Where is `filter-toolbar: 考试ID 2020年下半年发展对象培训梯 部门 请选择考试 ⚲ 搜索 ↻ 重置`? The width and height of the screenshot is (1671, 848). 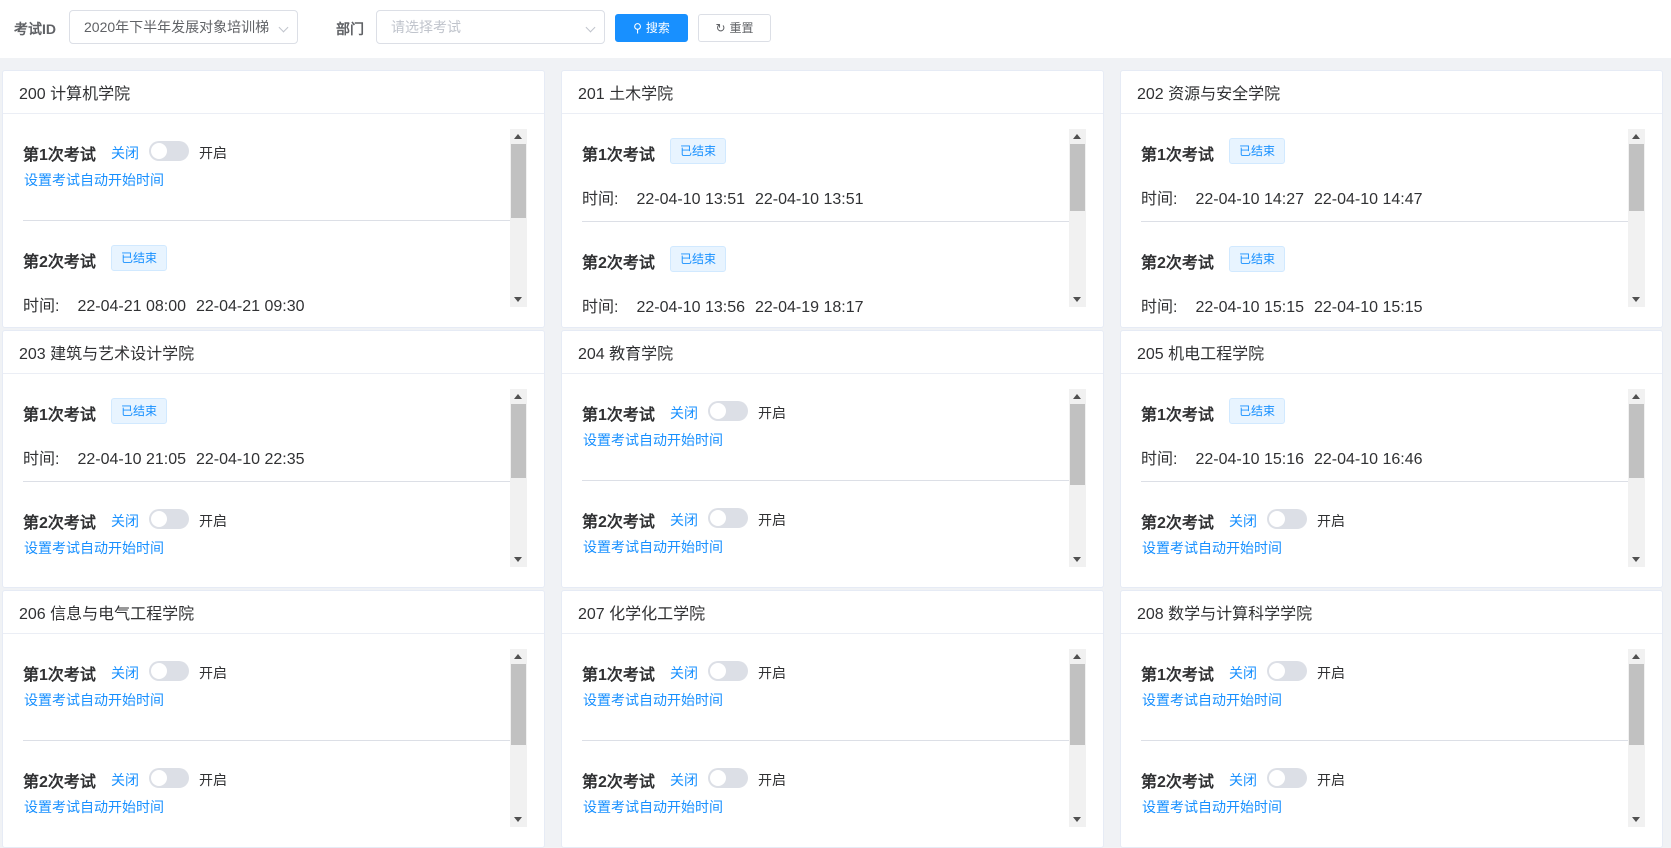 filter-toolbar: 考试ID 2020年下半年发展对象培训梯 部门 请选择考试 ⚲ 搜索 ↻ 重置 is located at coordinates (835, 29).